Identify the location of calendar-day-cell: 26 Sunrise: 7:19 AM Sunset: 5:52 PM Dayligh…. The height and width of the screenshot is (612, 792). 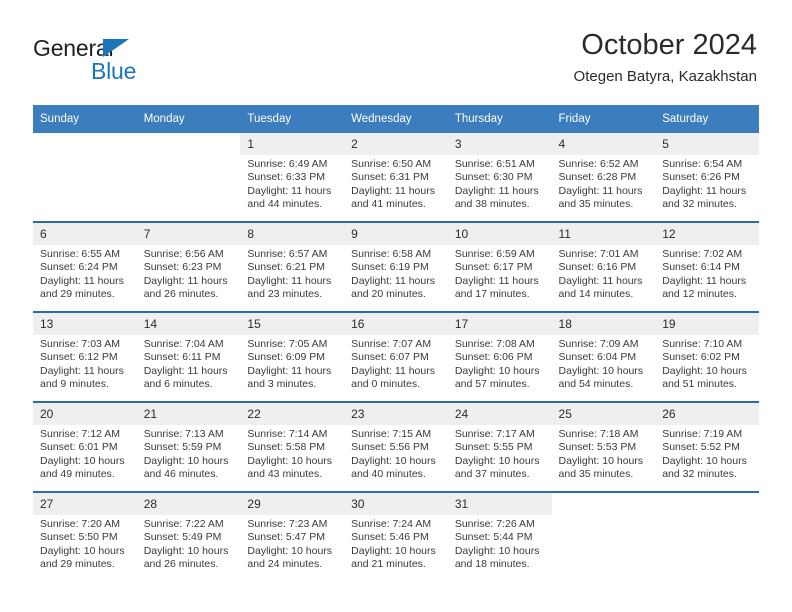
(707, 446).